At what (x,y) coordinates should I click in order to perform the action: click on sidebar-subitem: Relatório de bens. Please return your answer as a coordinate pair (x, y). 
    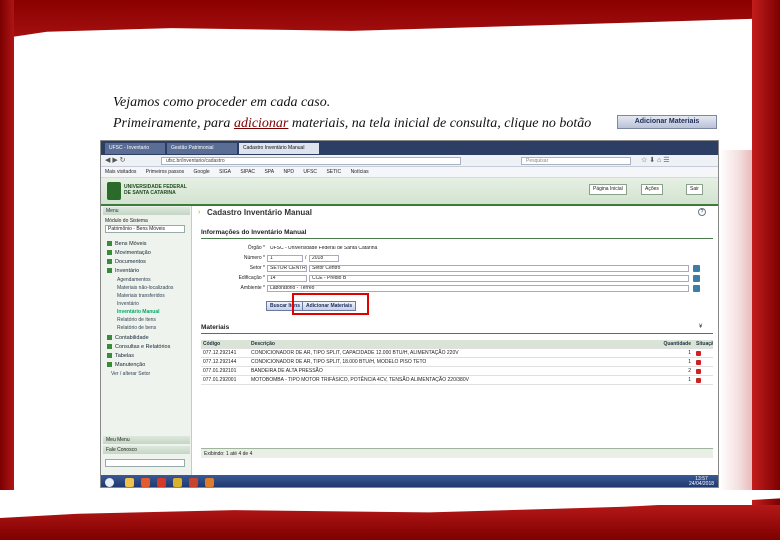
    Looking at the image, I should click on (136, 328).